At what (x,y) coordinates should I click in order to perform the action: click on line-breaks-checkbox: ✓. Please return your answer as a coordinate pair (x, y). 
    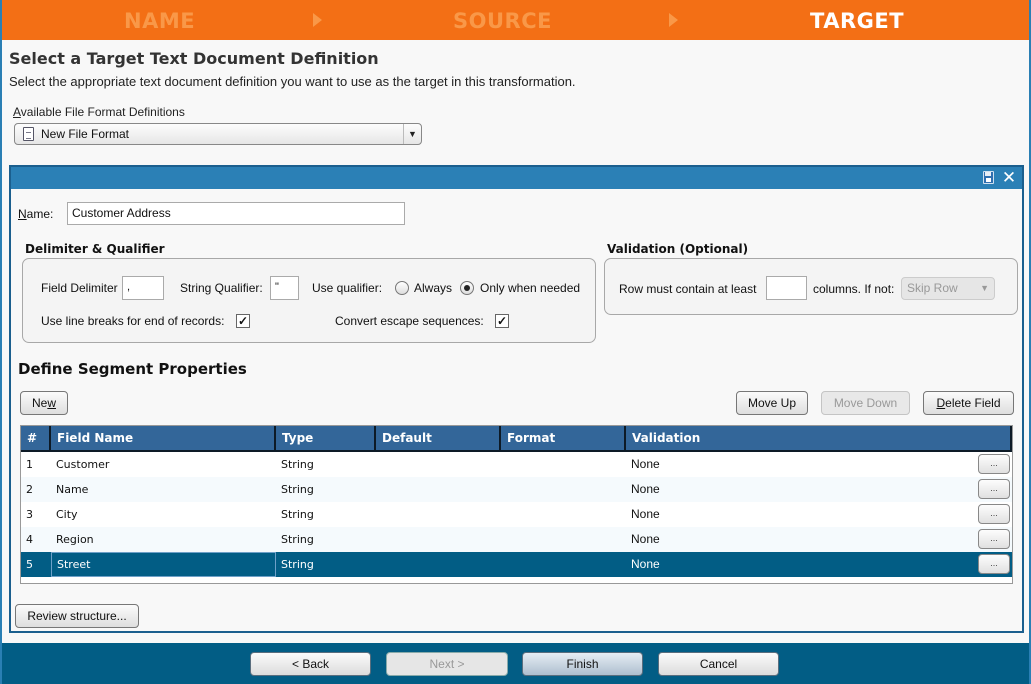
    Looking at the image, I should click on (243, 321).